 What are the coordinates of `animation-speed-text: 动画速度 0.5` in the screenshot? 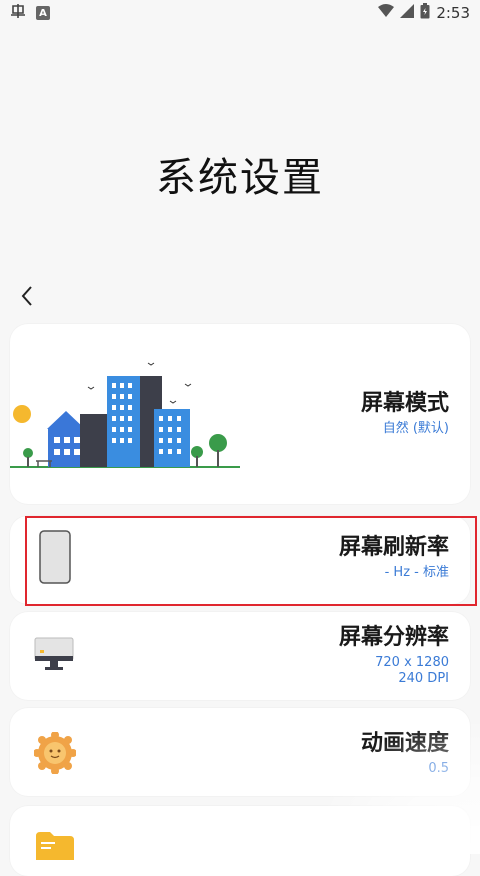 It's located at (405, 753).